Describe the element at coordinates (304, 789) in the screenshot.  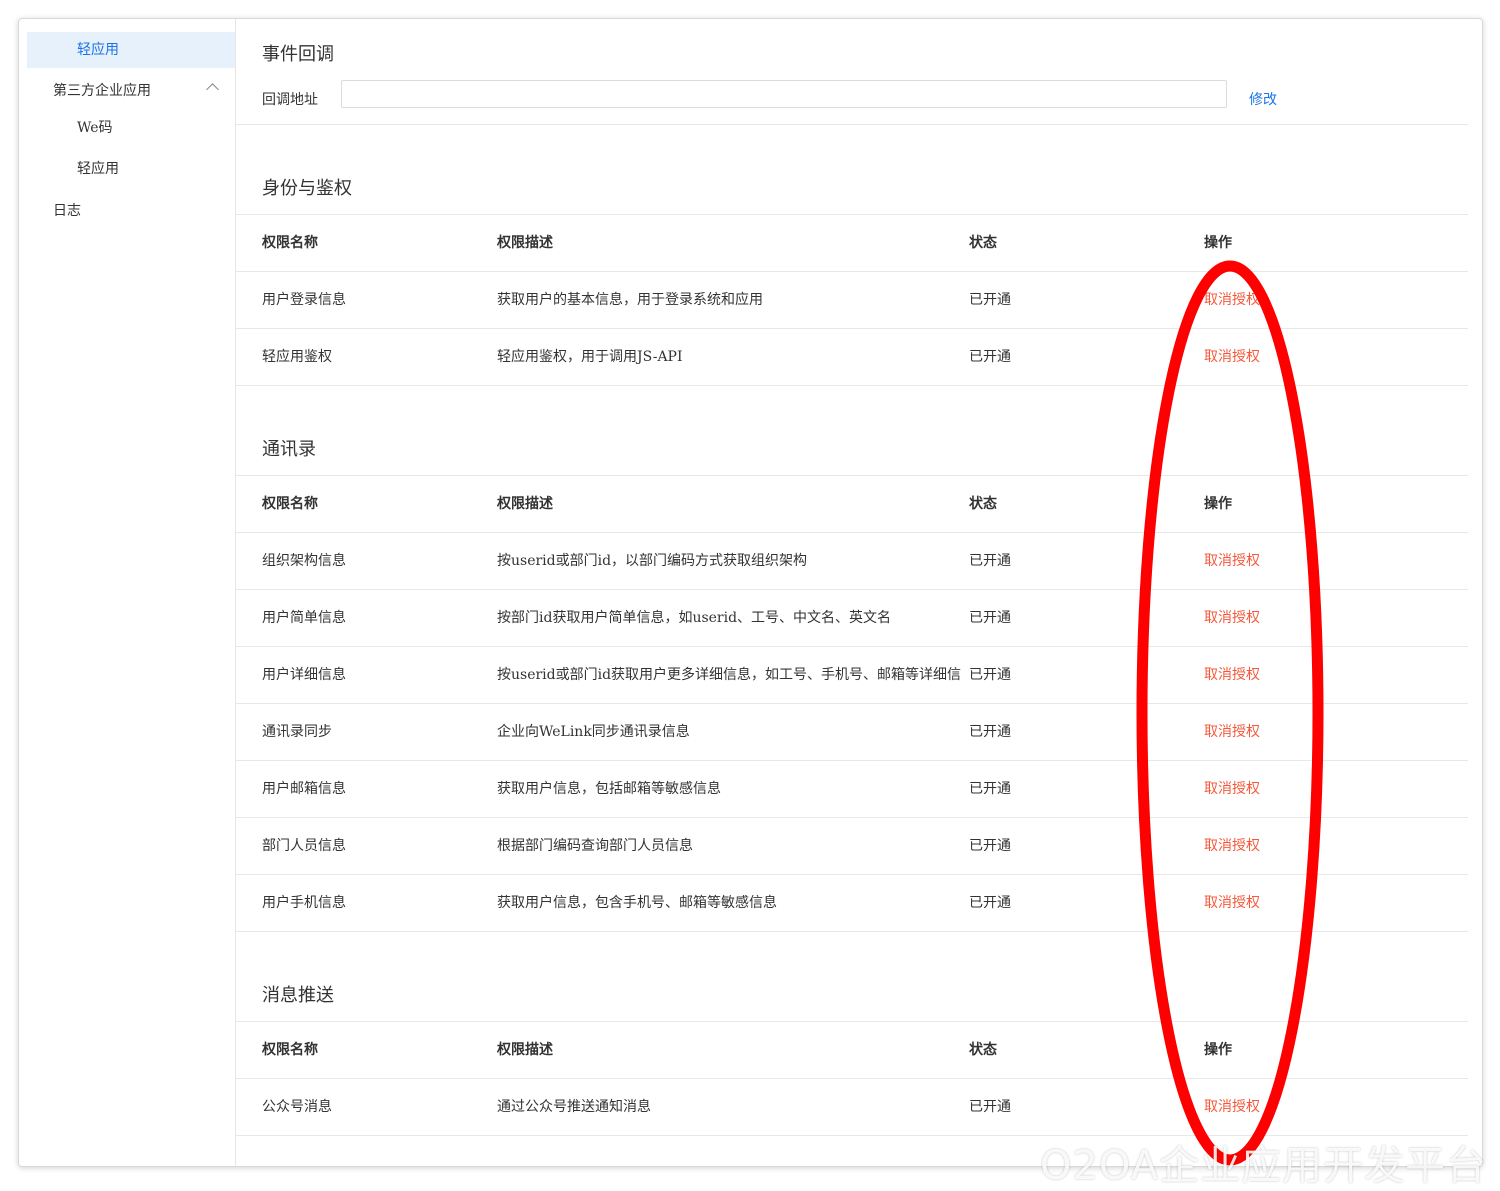
I see `permission-name: 用户邮箱信息` at that location.